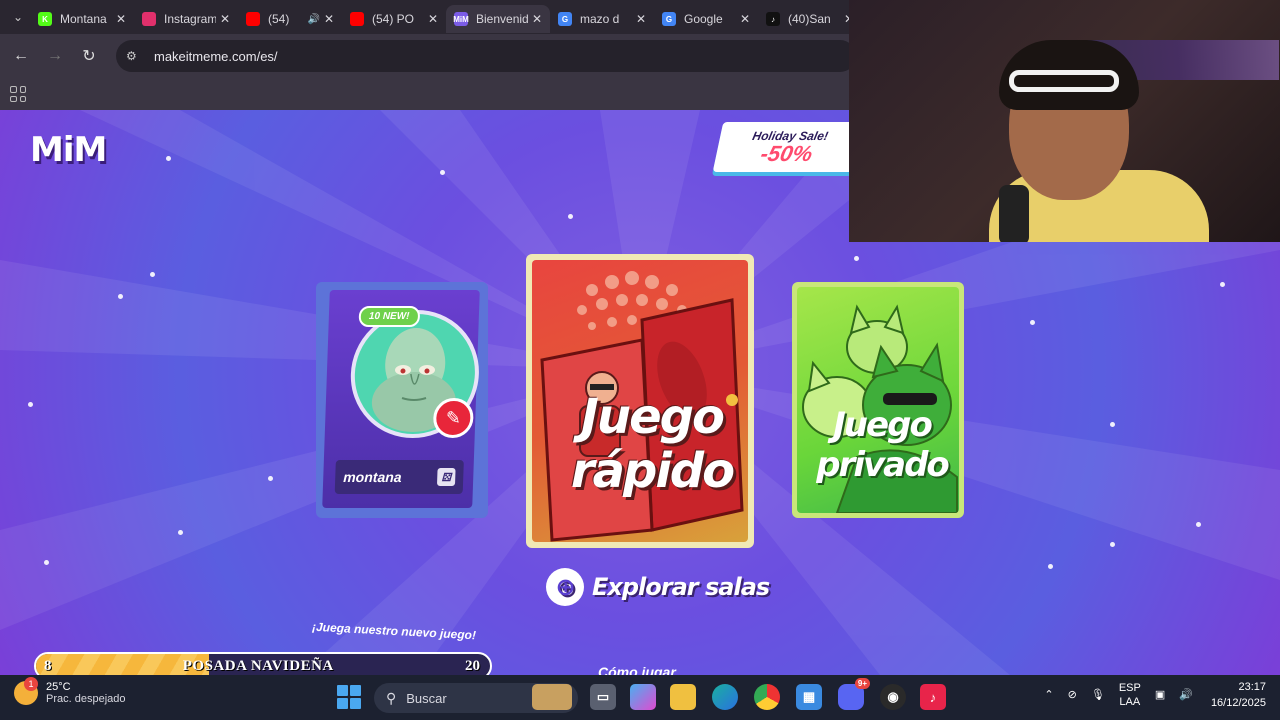  What do you see at coordinates (810, 19) in the screenshot?
I see `browser-tab: ♪(40)San✕` at bounding box center [810, 19].